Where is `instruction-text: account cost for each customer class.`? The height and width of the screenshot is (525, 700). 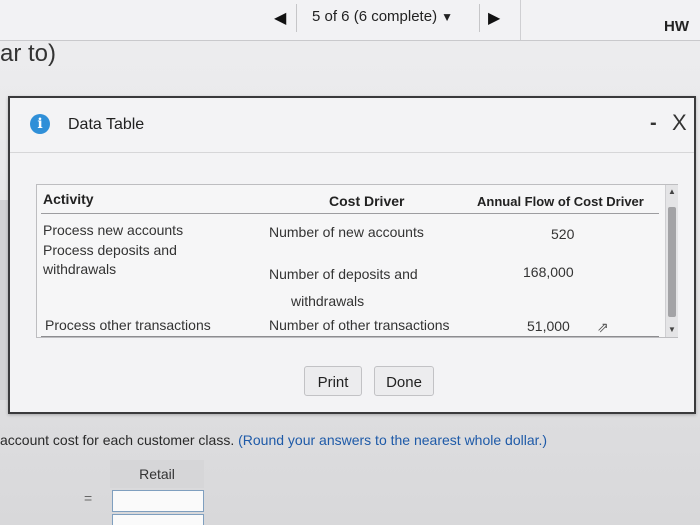 instruction-text: account cost for each customer class. is located at coordinates (117, 440).